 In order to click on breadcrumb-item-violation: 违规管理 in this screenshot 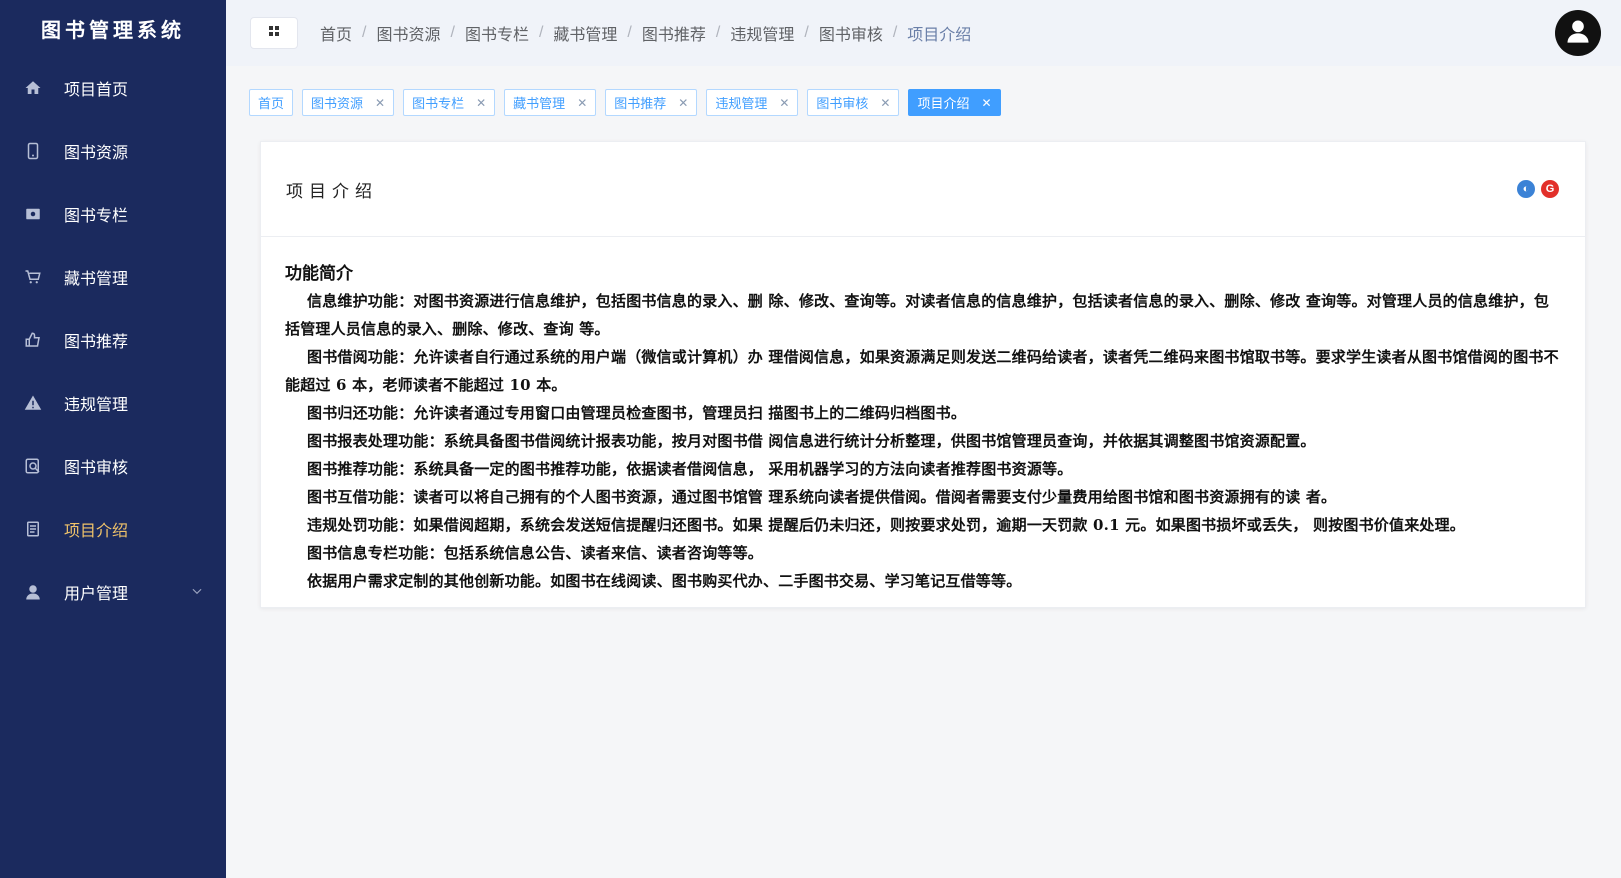, I will do `click(762, 33)`.